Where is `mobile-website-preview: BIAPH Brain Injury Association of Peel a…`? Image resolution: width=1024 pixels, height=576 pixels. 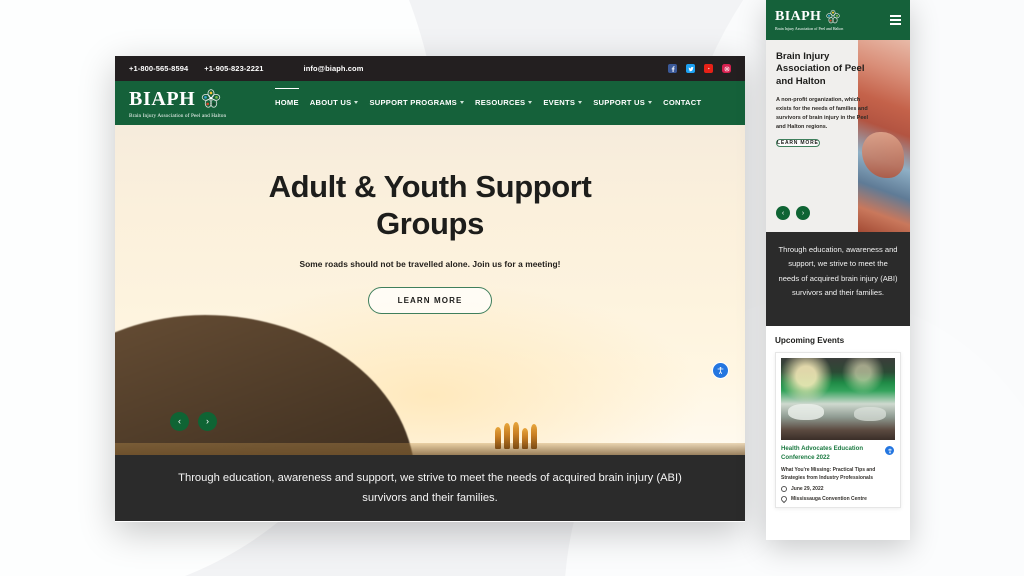
mobile-website-preview: BIAPH Brain Injury Association of Peel a… is located at coordinates (838, 270).